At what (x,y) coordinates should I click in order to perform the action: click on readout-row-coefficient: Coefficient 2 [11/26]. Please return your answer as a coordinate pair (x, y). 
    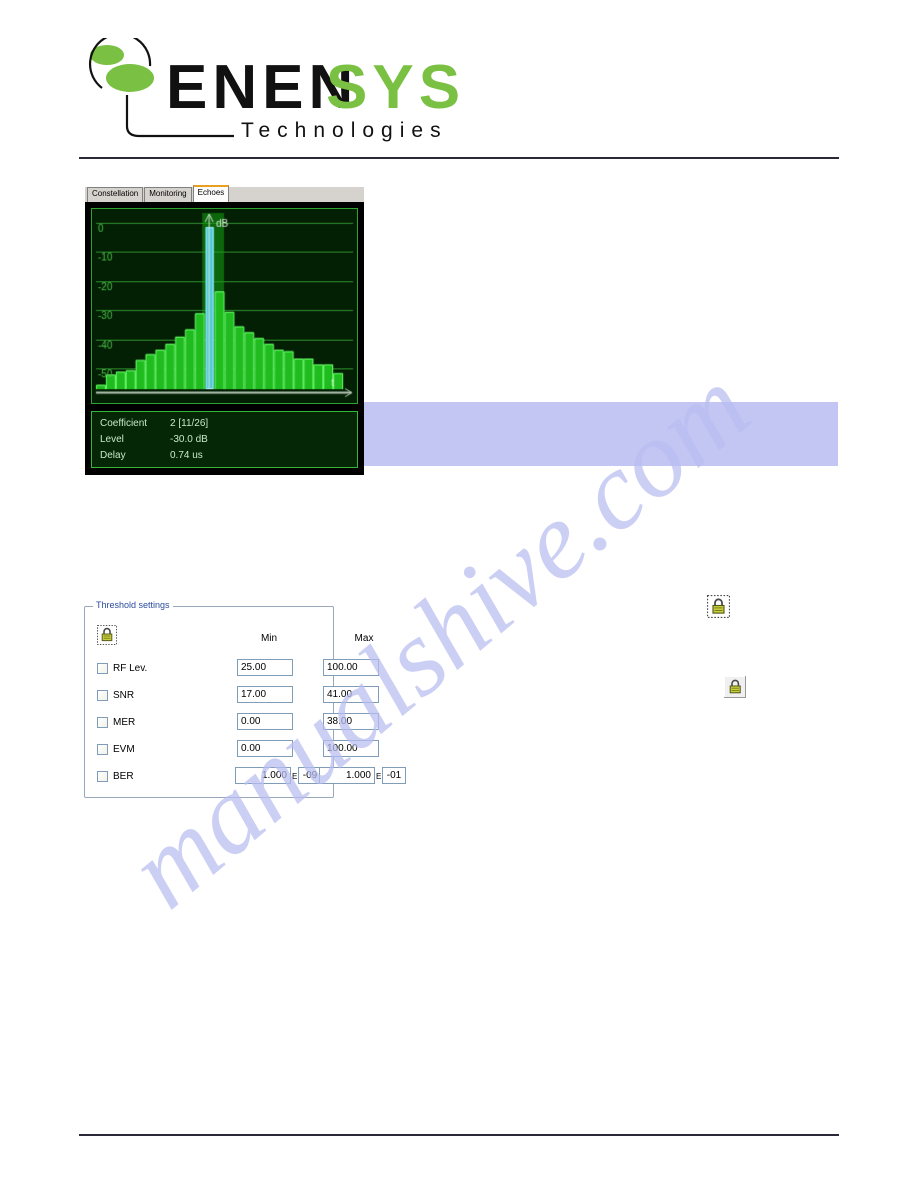
    Looking at the image, I should click on (228, 424).